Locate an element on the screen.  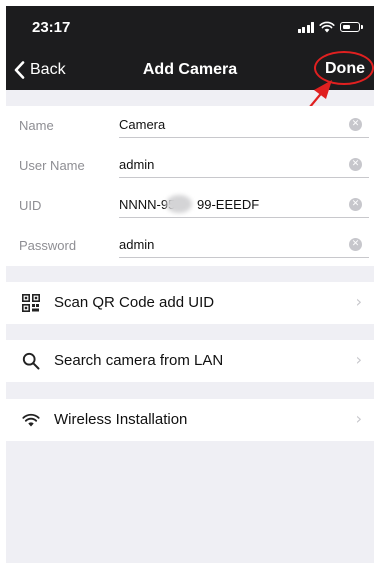
search-lan-label: Search camera from LAN is located at coordinates (139, 360).